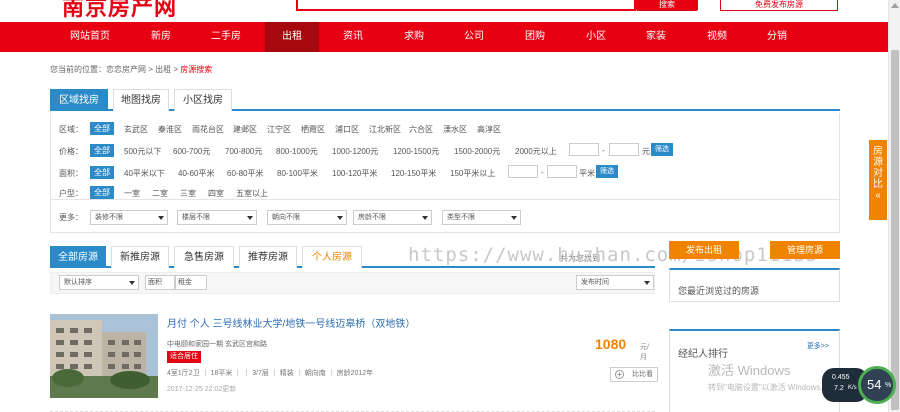 Image resolution: width=900 pixels, height=412 pixels. Describe the element at coordinates (79, 100) in the screenshot. I see `tab-area-search: 区域找房` at that location.